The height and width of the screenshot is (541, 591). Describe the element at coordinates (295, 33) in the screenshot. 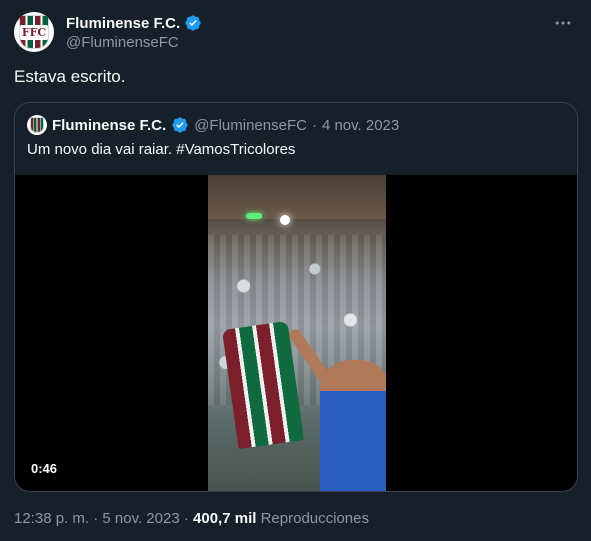

I see `tweet-header: FFC Fluminense F.C. @FluminenseFC` at that location.